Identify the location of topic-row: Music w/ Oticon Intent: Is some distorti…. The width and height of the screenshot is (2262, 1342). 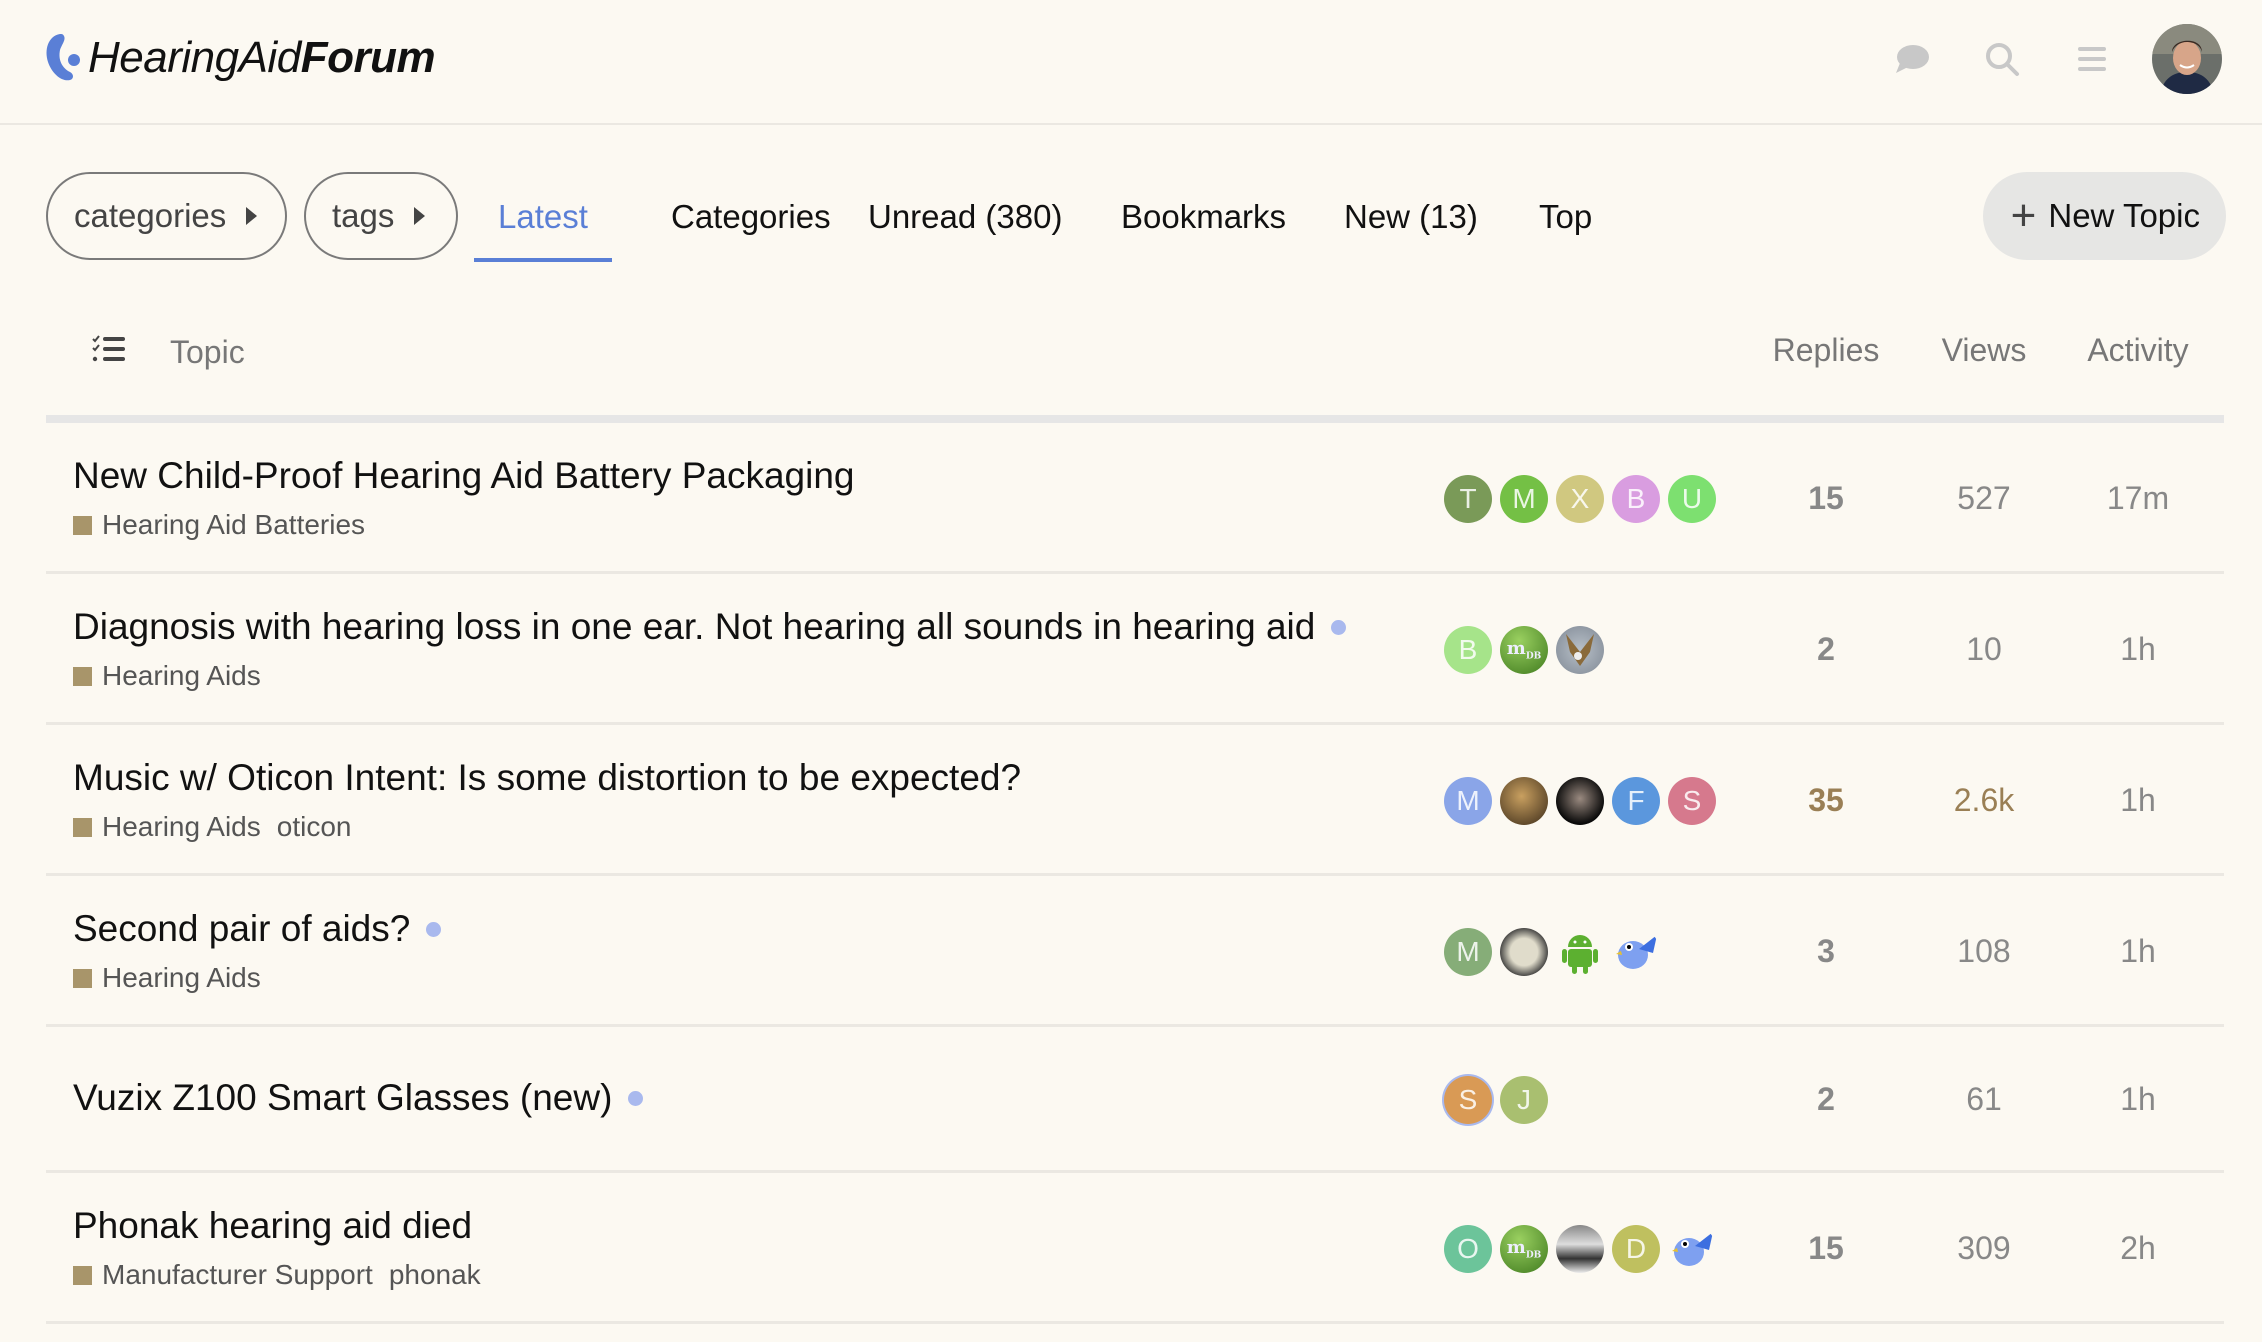
(1135, 800).